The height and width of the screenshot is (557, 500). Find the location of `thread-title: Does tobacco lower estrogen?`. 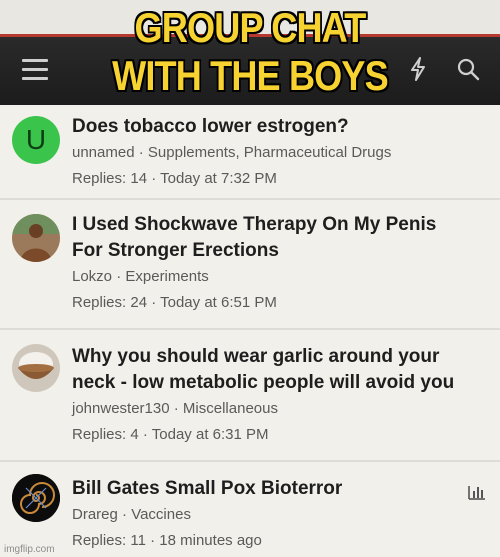

thread-title: Does tobacco lower estrogen? is located at coordinates (279, 127).